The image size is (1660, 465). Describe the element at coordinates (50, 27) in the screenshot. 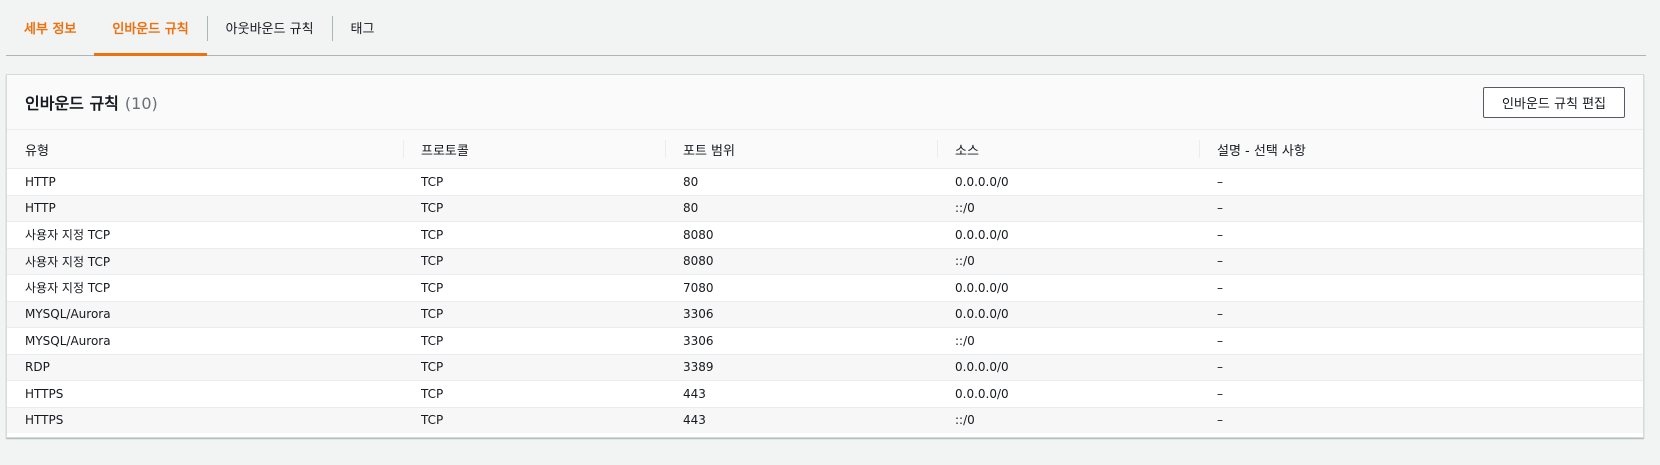

I see `tab-details: 세부 정보` at that location.